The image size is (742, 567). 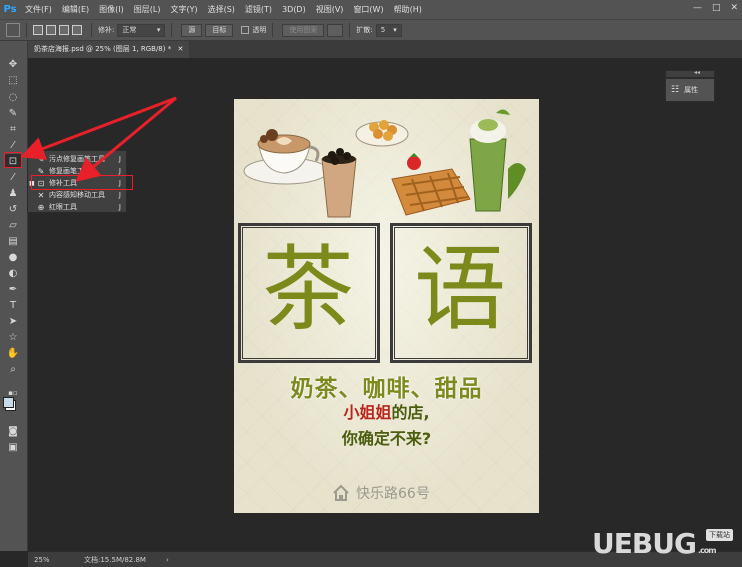 What do you see at coordinates (167, 560) in the screenshot?
I see `status-menu-arrow: ›` at bounding box center [167, 560].